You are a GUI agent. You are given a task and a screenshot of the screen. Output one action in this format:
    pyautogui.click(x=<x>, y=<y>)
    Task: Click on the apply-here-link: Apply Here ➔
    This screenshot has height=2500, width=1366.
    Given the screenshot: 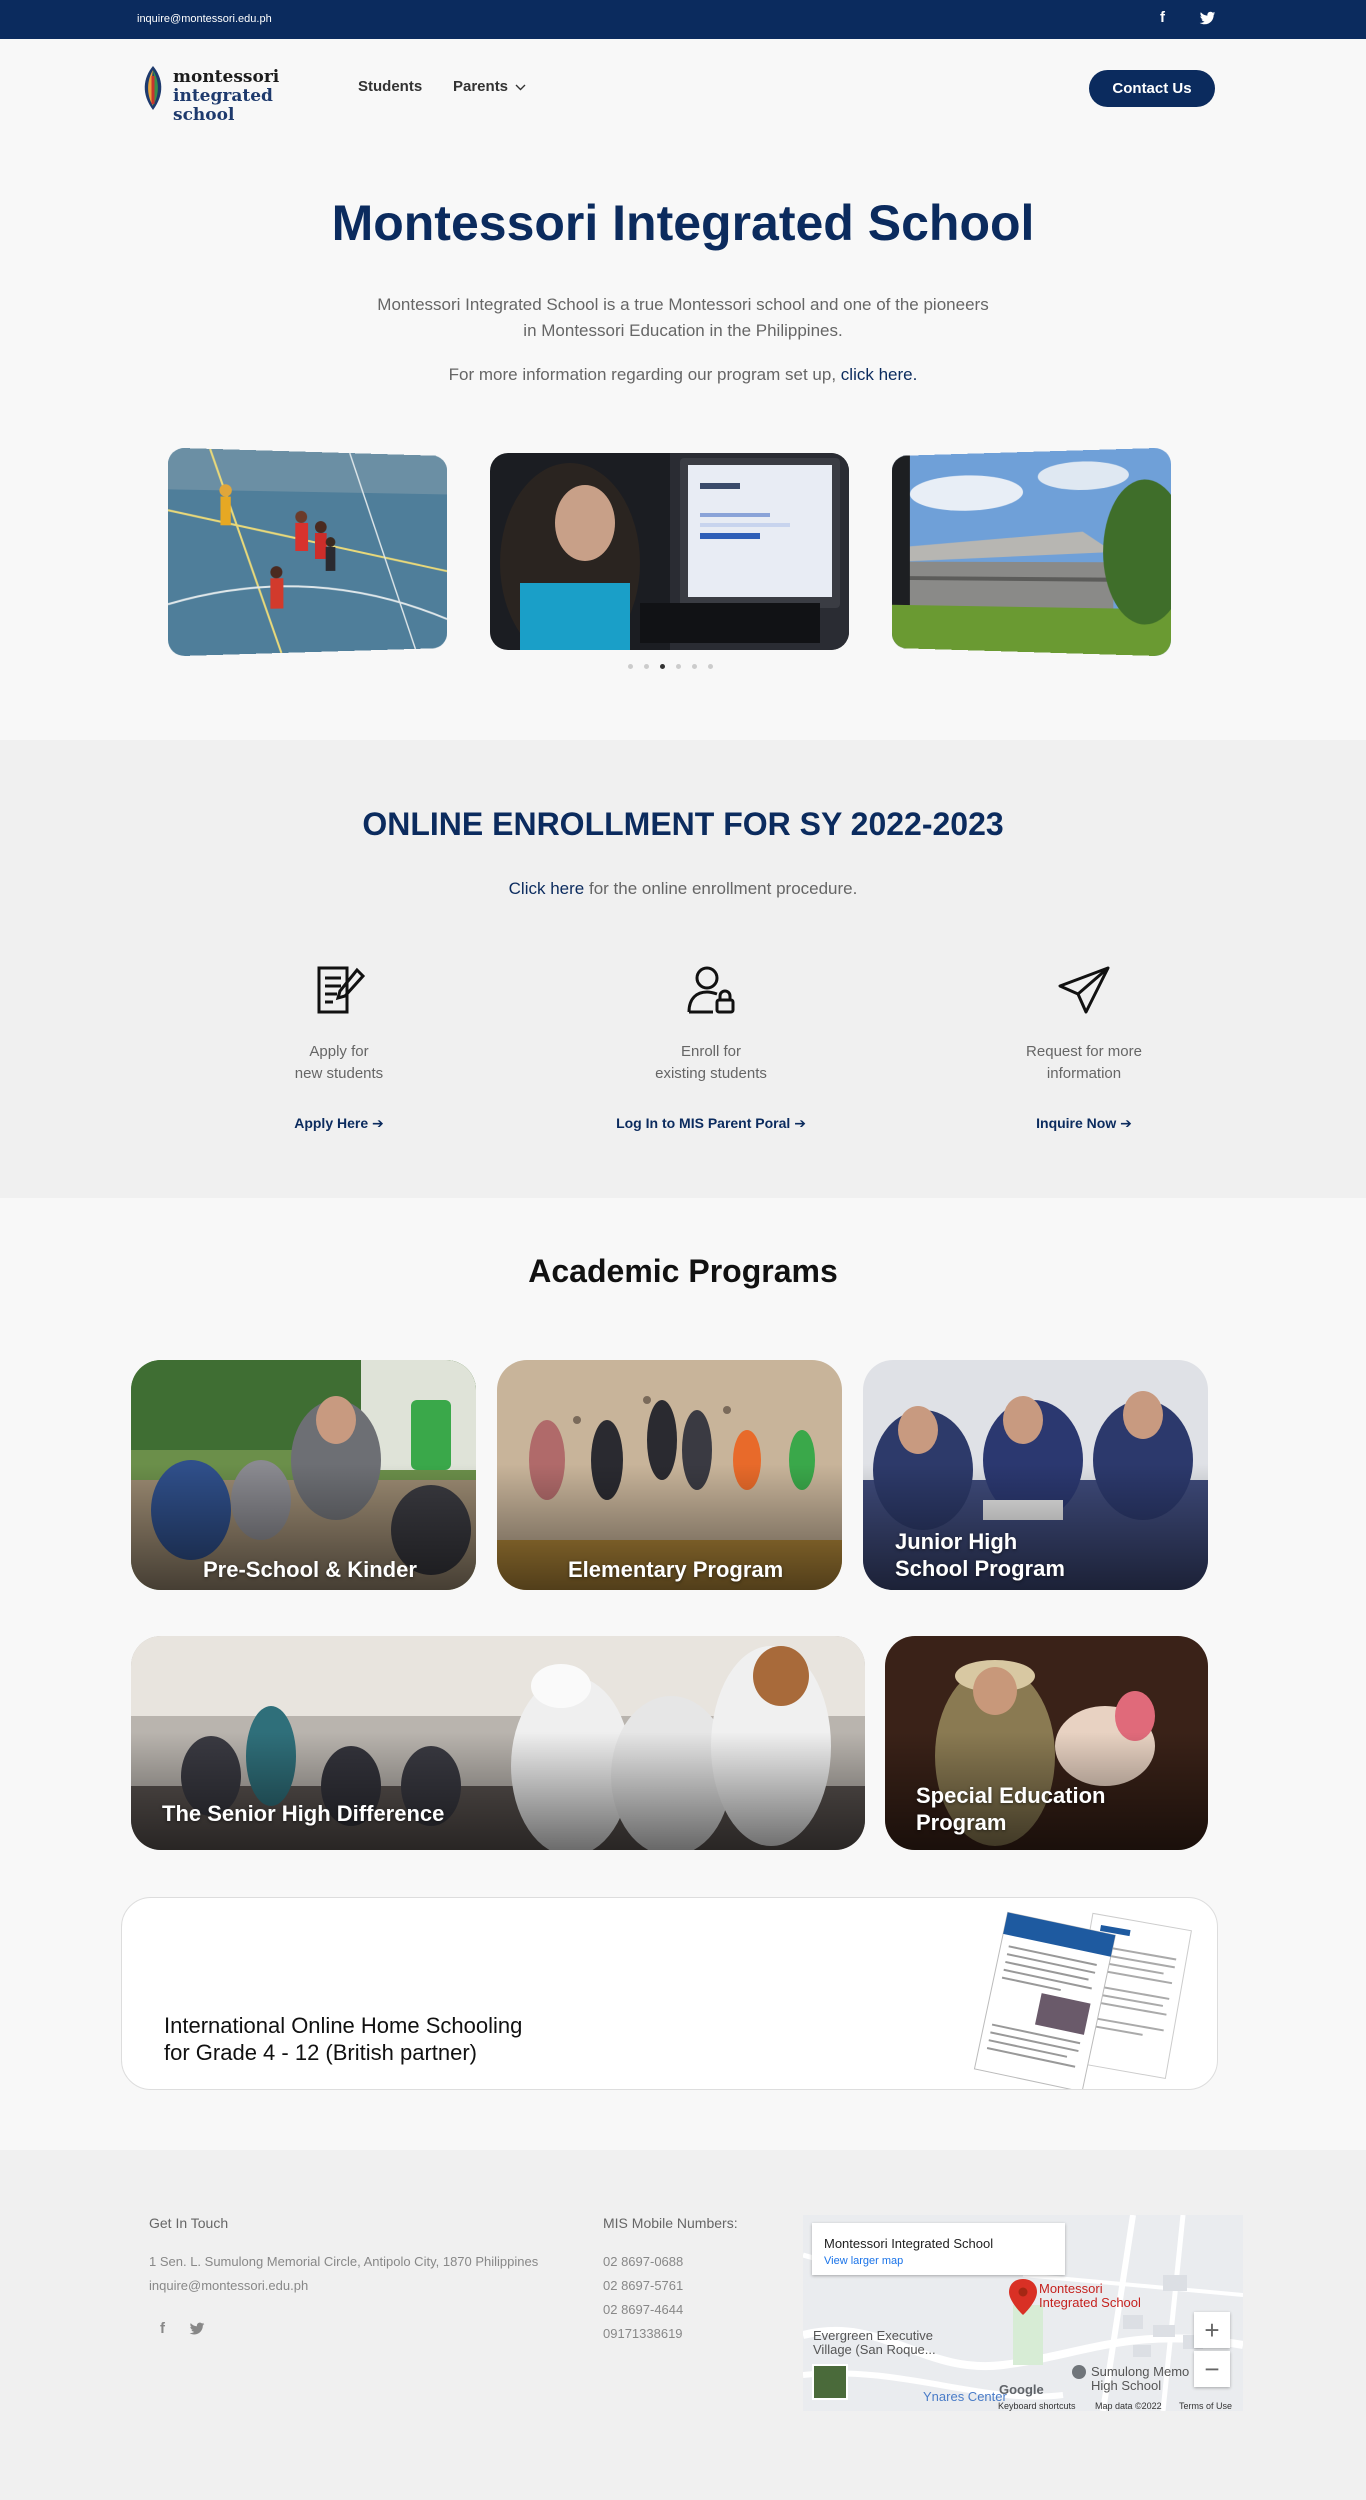 What is the action you would take?
    pyautogui.click(x=339, y=1123)
    